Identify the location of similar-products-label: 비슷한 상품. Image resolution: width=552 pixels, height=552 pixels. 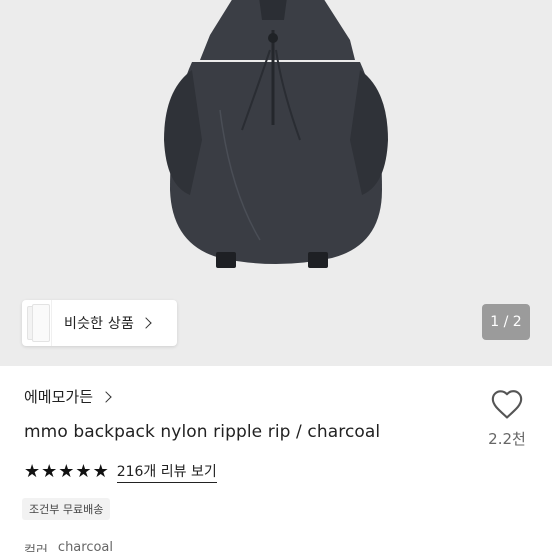
(99, 324).